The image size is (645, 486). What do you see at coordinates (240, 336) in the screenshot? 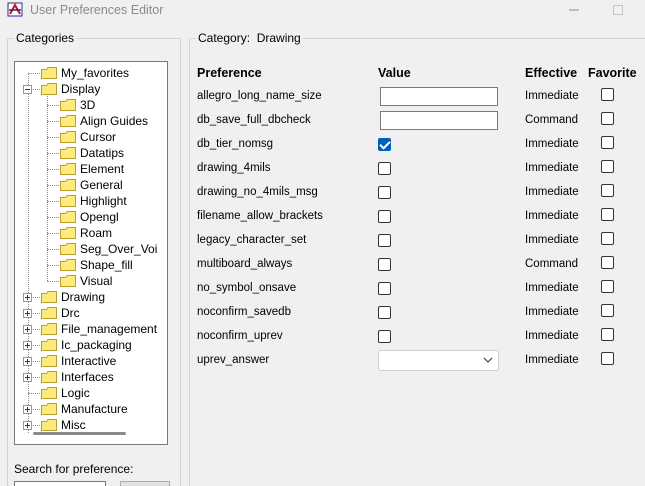
I see `preference-name-noconfirm-uprev: noconfirm_uprev` at bounding box center [240, 336].